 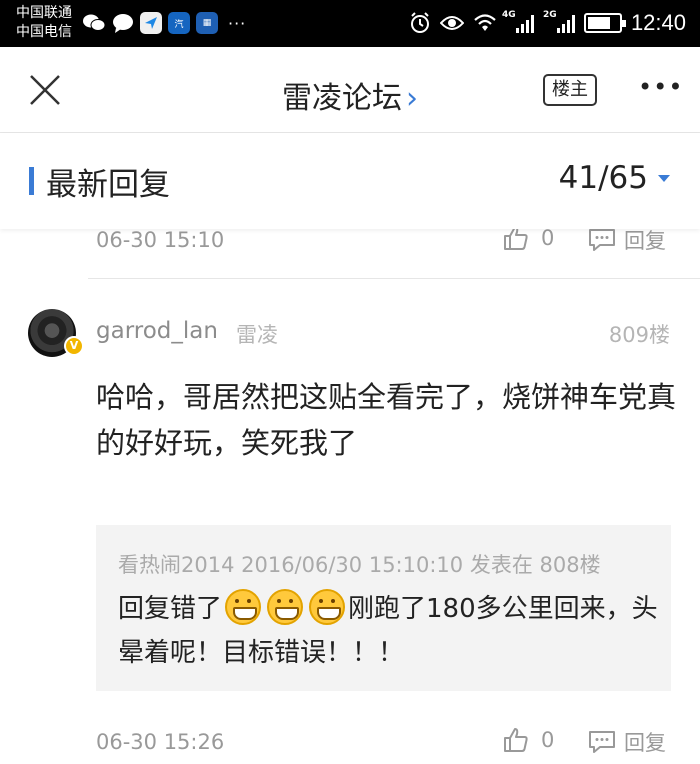 I want to click on section-header: 最新回复 41/65, so click(x=350, y=181).